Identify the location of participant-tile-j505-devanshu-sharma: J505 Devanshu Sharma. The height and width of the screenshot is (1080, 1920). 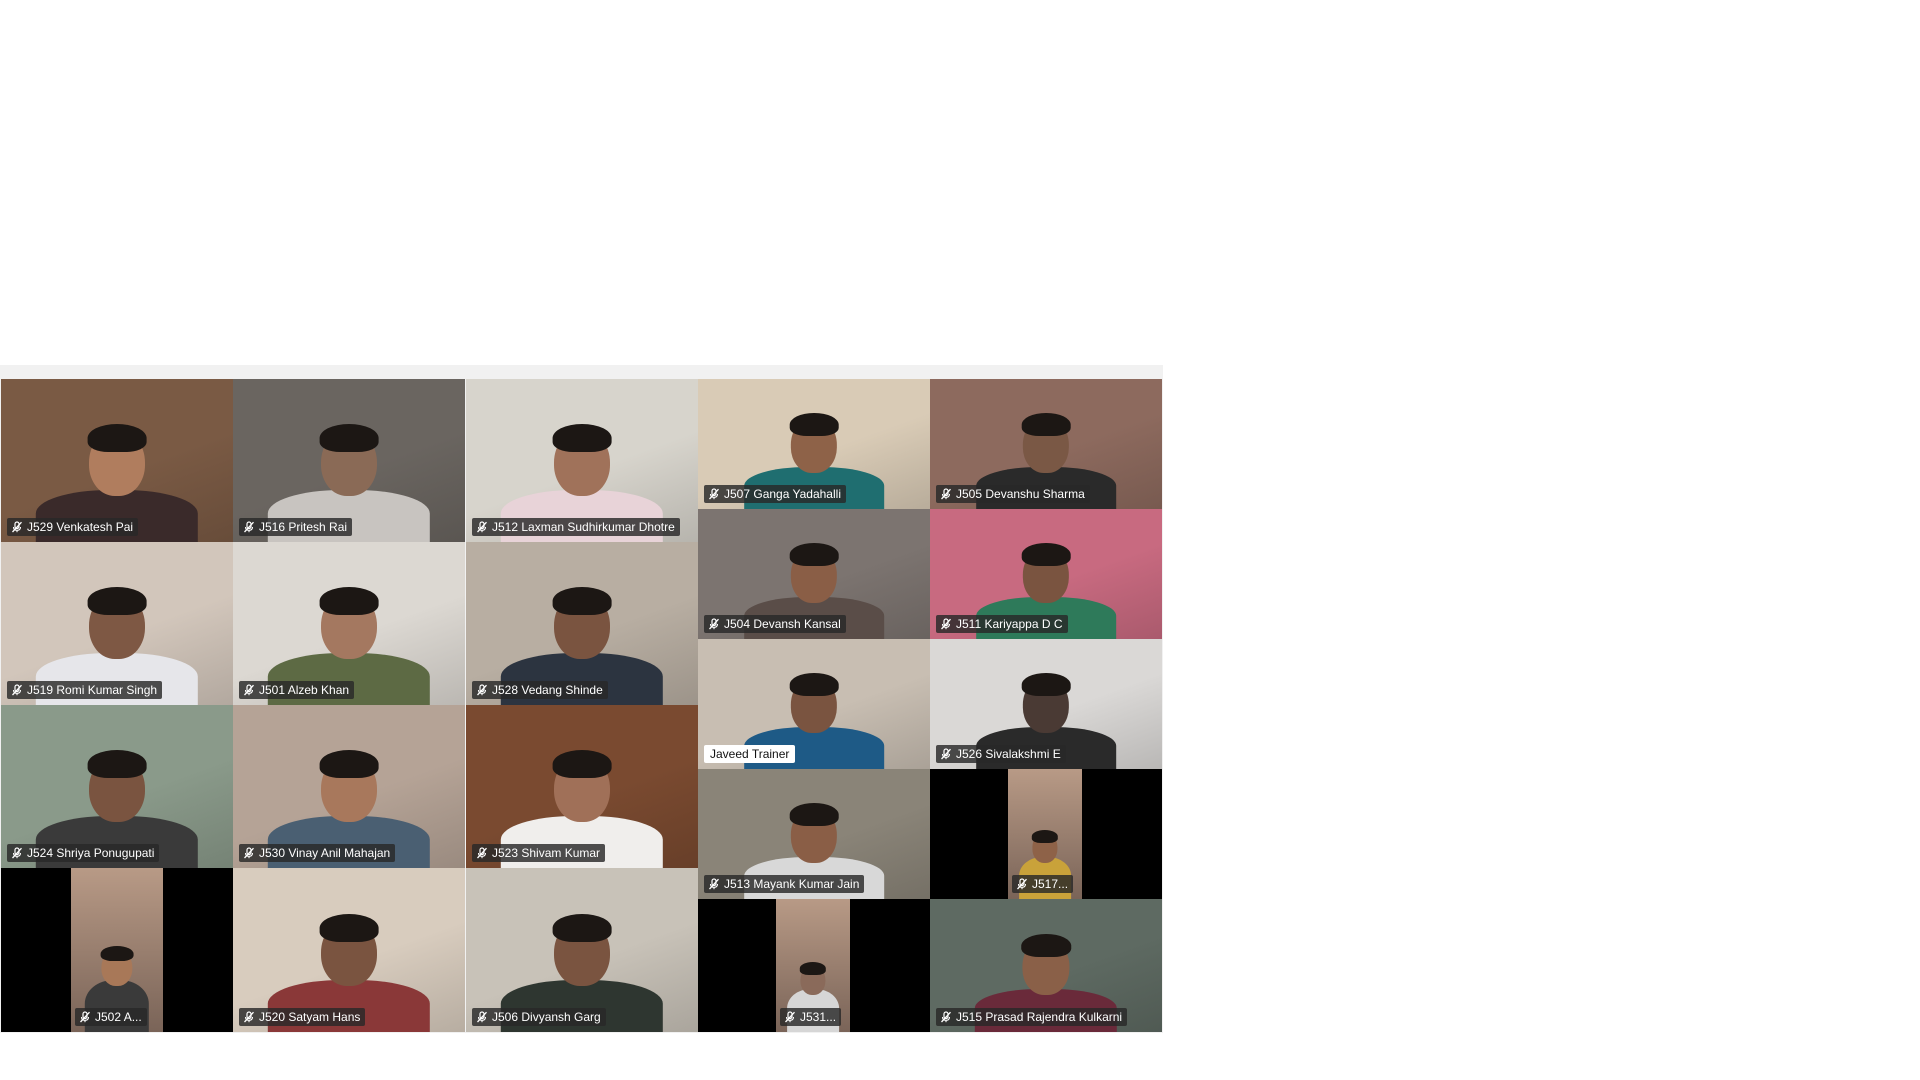
(1046, 444).